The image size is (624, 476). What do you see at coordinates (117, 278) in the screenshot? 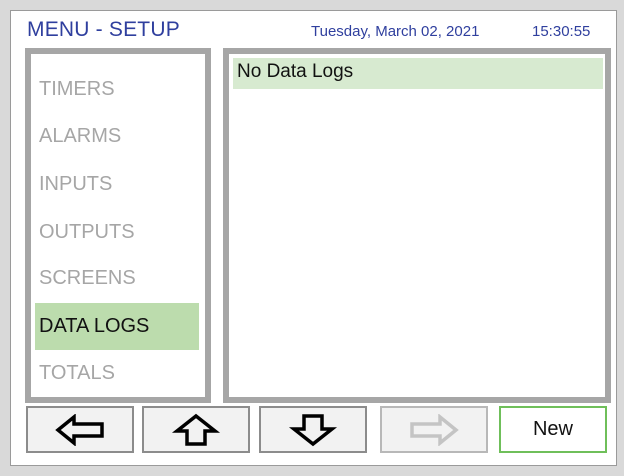
I see `menu-item-screens: SCREENS` at bounding box center [117, 278].